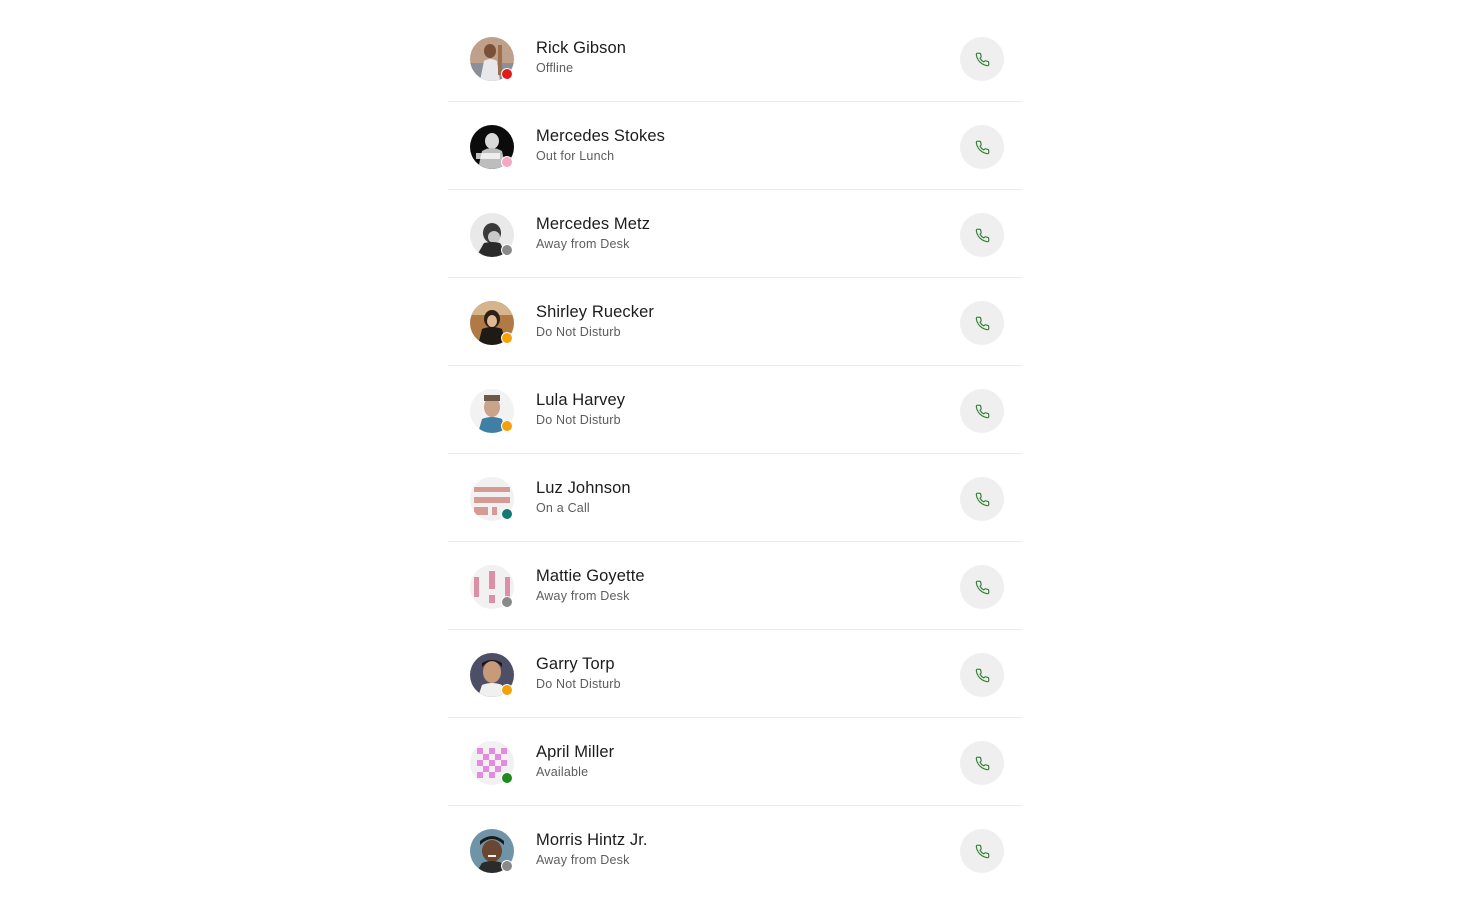 This screenshot has height=919, width=1470. What do you see at coordinates (735, 762) in the screenshot?
I see `contact-row: April Miller Available` at bounding box center [735, 762].